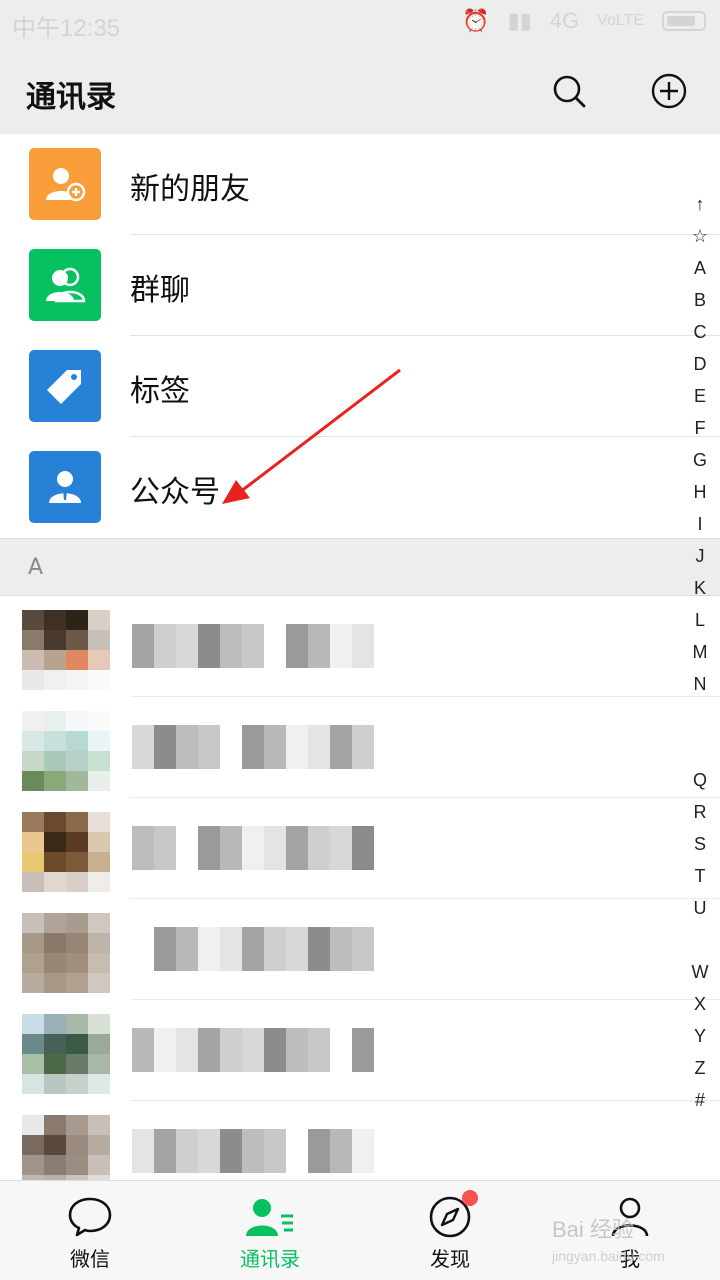 The height and width of the screenshot is (1280, 720). I want to click on index-letter: M, so click(700, 652).